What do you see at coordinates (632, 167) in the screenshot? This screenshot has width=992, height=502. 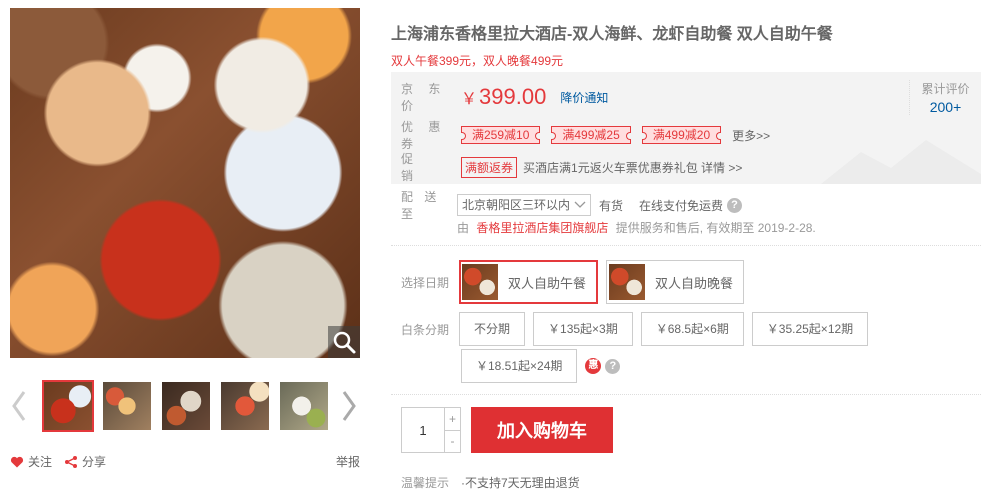 I see `promo-details-link: 买酒店满1元返火车票优惠券礼包 详情 >>` at bounding box center [632, 167].